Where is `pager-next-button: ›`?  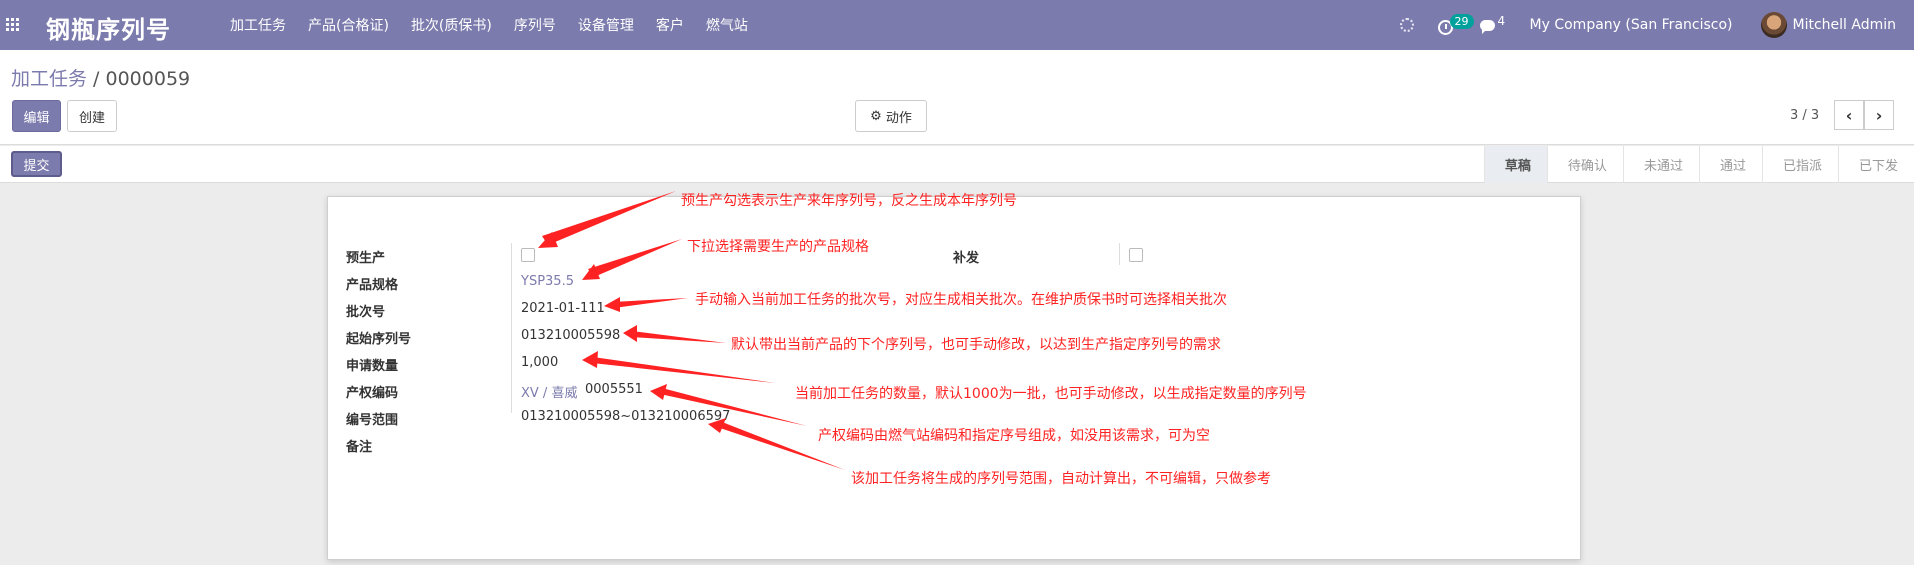
pager-next-button: › is located at coordinates (1879, 115).